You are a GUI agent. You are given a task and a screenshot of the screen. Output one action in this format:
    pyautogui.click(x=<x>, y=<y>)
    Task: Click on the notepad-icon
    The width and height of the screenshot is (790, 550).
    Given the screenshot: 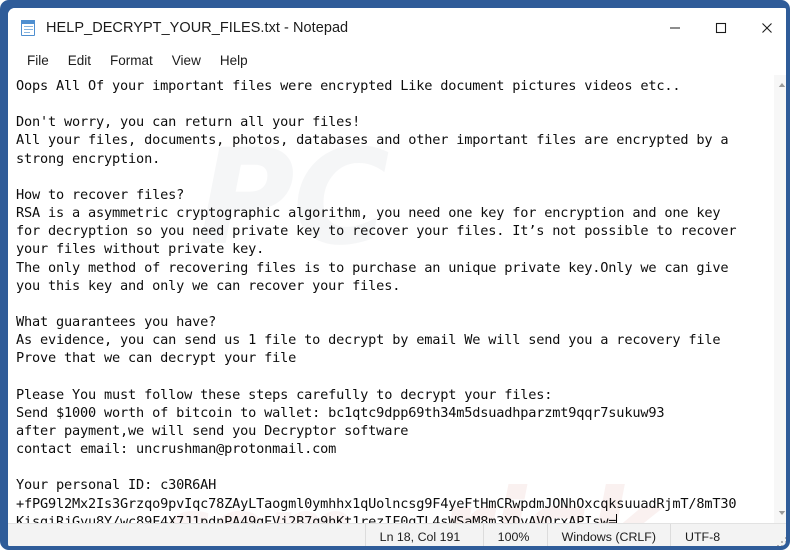 What is the action you would take?
    pyautogui.click(x=28, y=27)
    